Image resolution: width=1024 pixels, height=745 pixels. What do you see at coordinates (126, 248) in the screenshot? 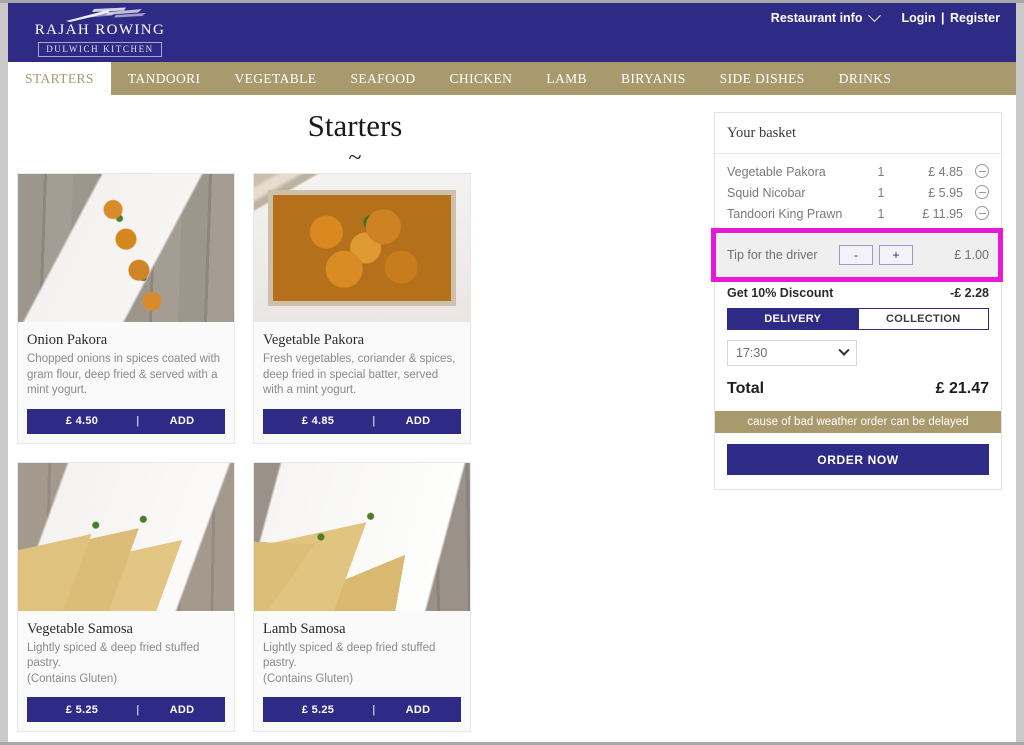
I see `onion-pakora-photo` at bounding box center [126, 248].